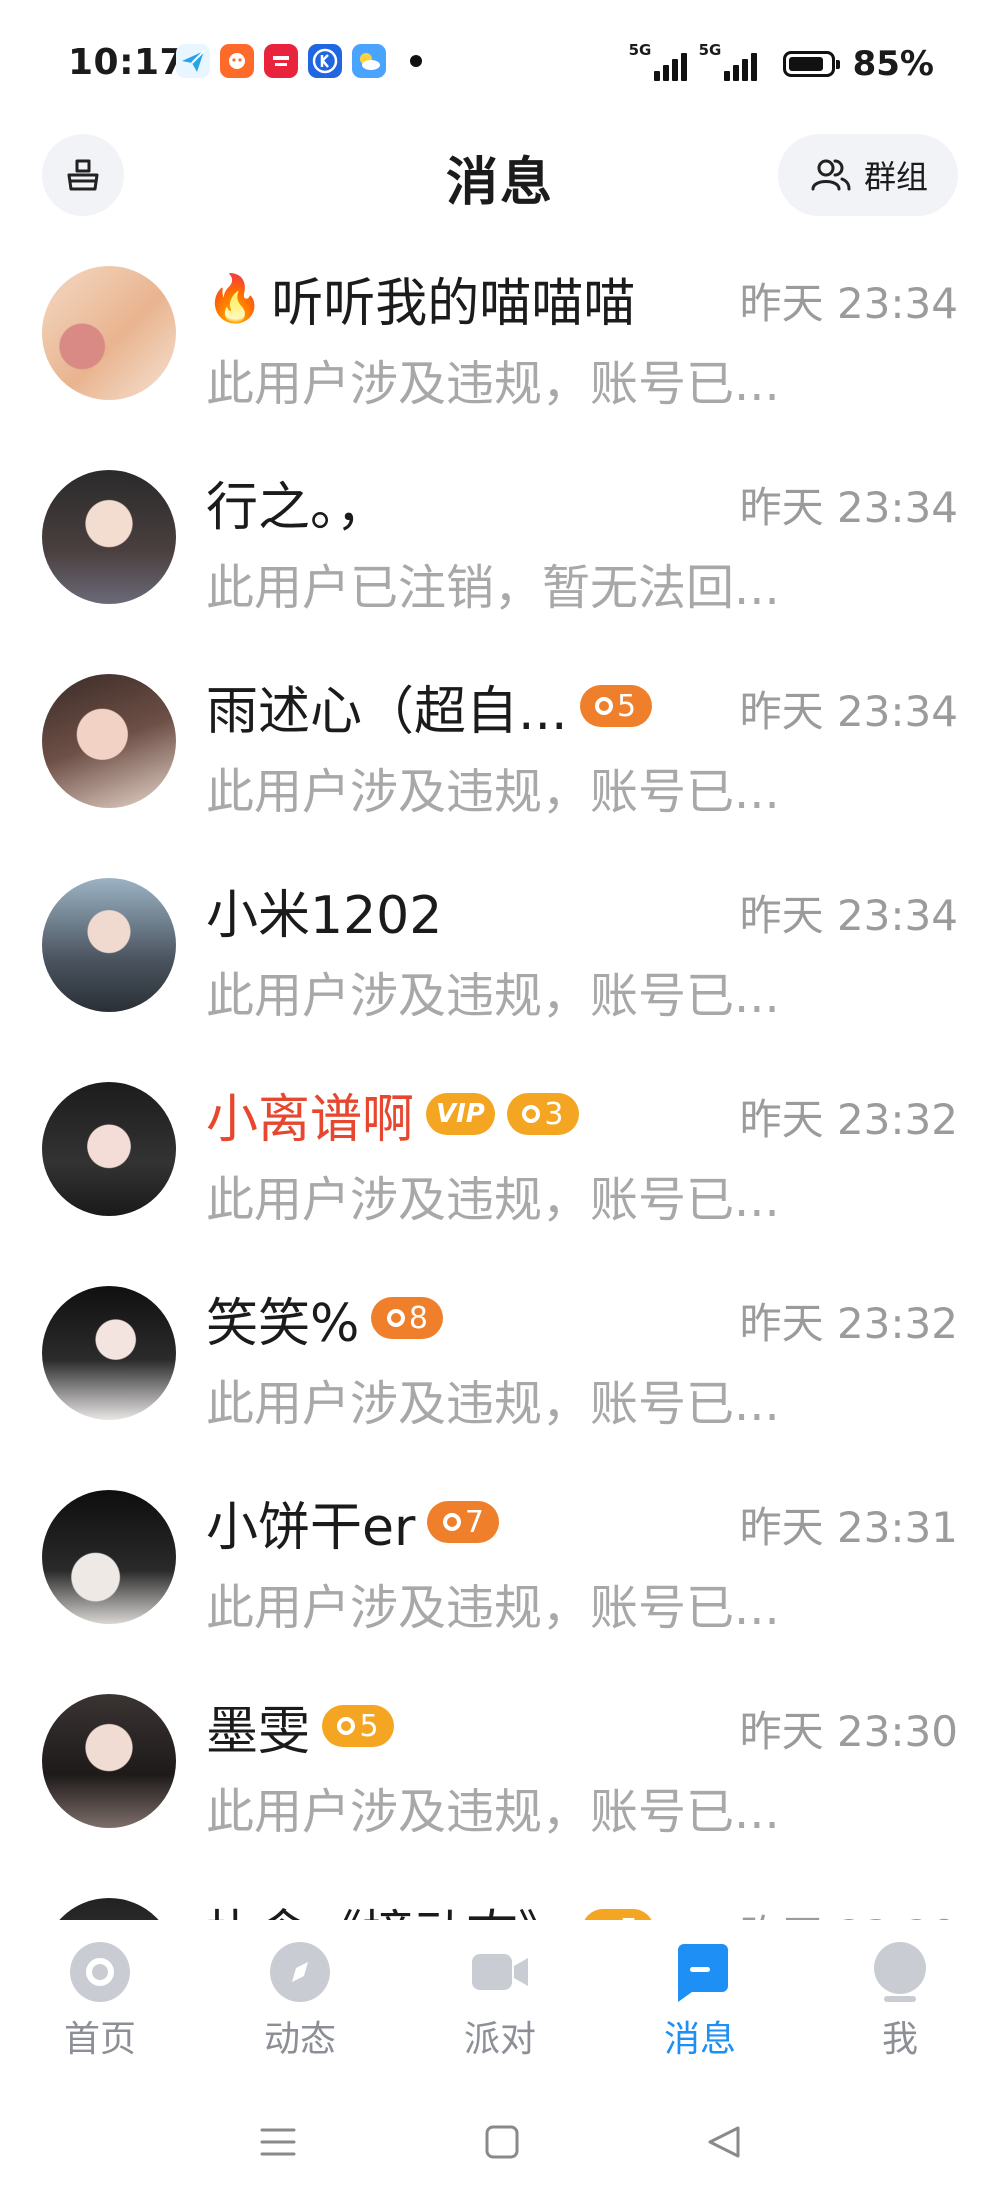 Image resolution: width=1000 pixels, height=2198 pixels. I want to click on tab-messages: 消息, so click(700, 2001).